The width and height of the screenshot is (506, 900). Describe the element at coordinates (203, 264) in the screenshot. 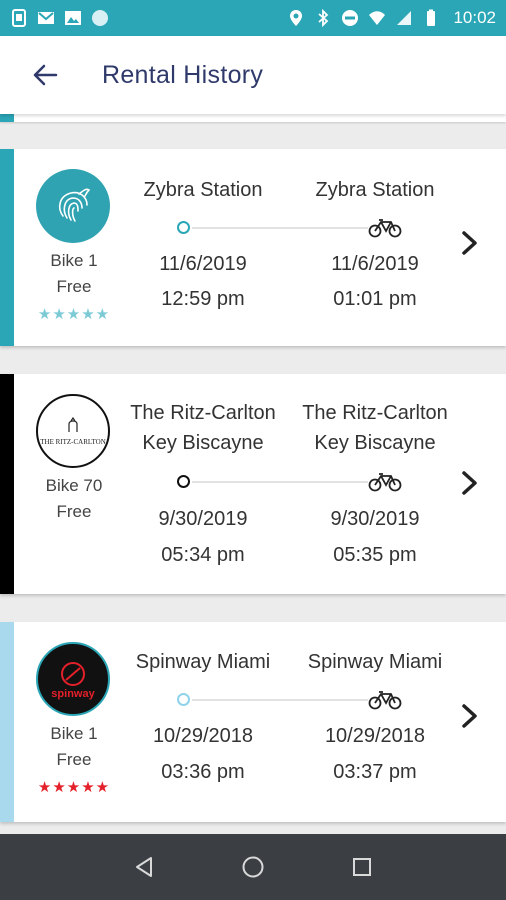

I see `start-date: 11/6/2019` at that location.